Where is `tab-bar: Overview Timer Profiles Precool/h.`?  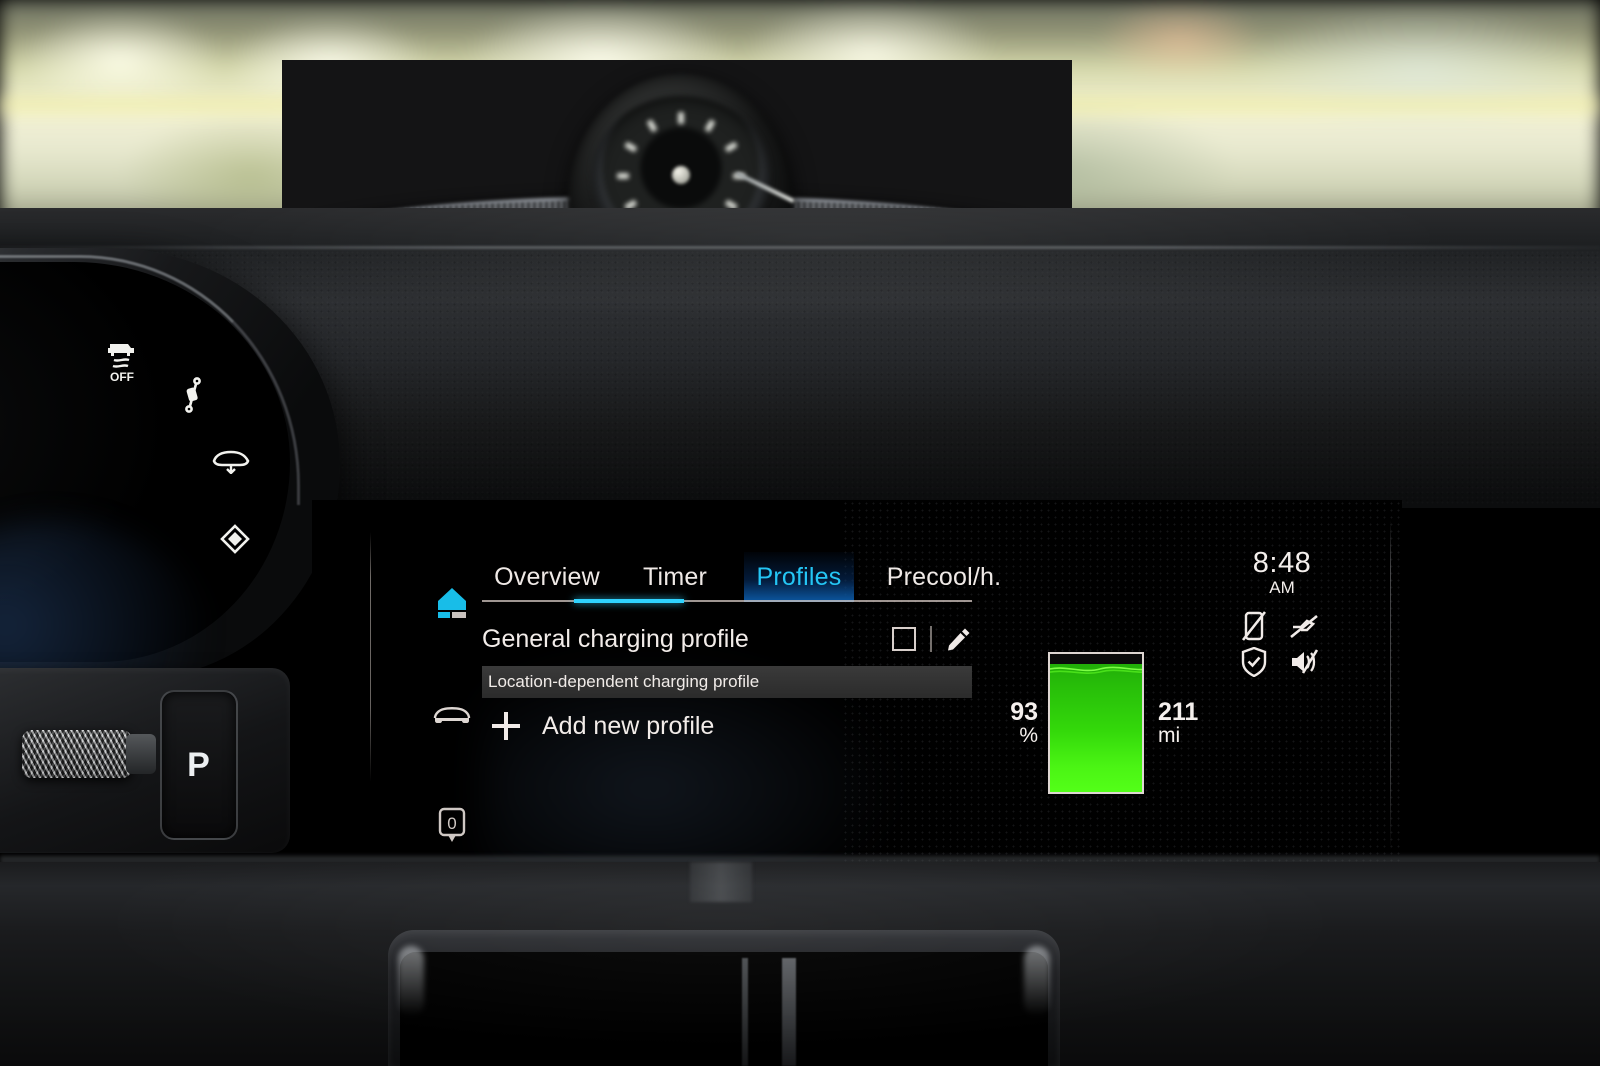
tab-bar: Overview Timer Profiles Precool/h. is located at coordinates (741, 577).